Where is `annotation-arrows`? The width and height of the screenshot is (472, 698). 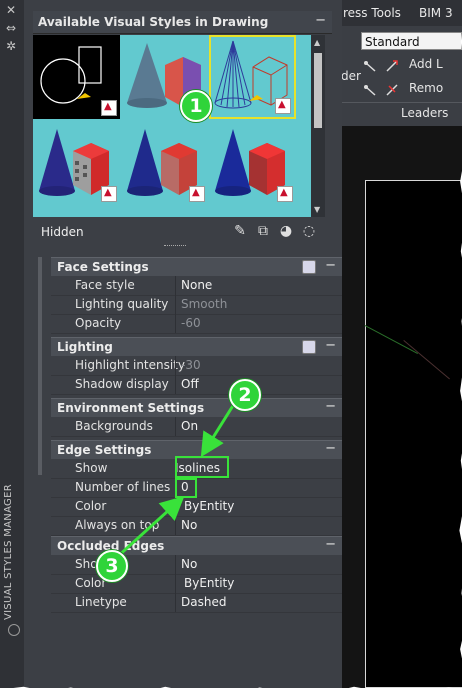
annotation-arrows is located at coordinates (175, 481).